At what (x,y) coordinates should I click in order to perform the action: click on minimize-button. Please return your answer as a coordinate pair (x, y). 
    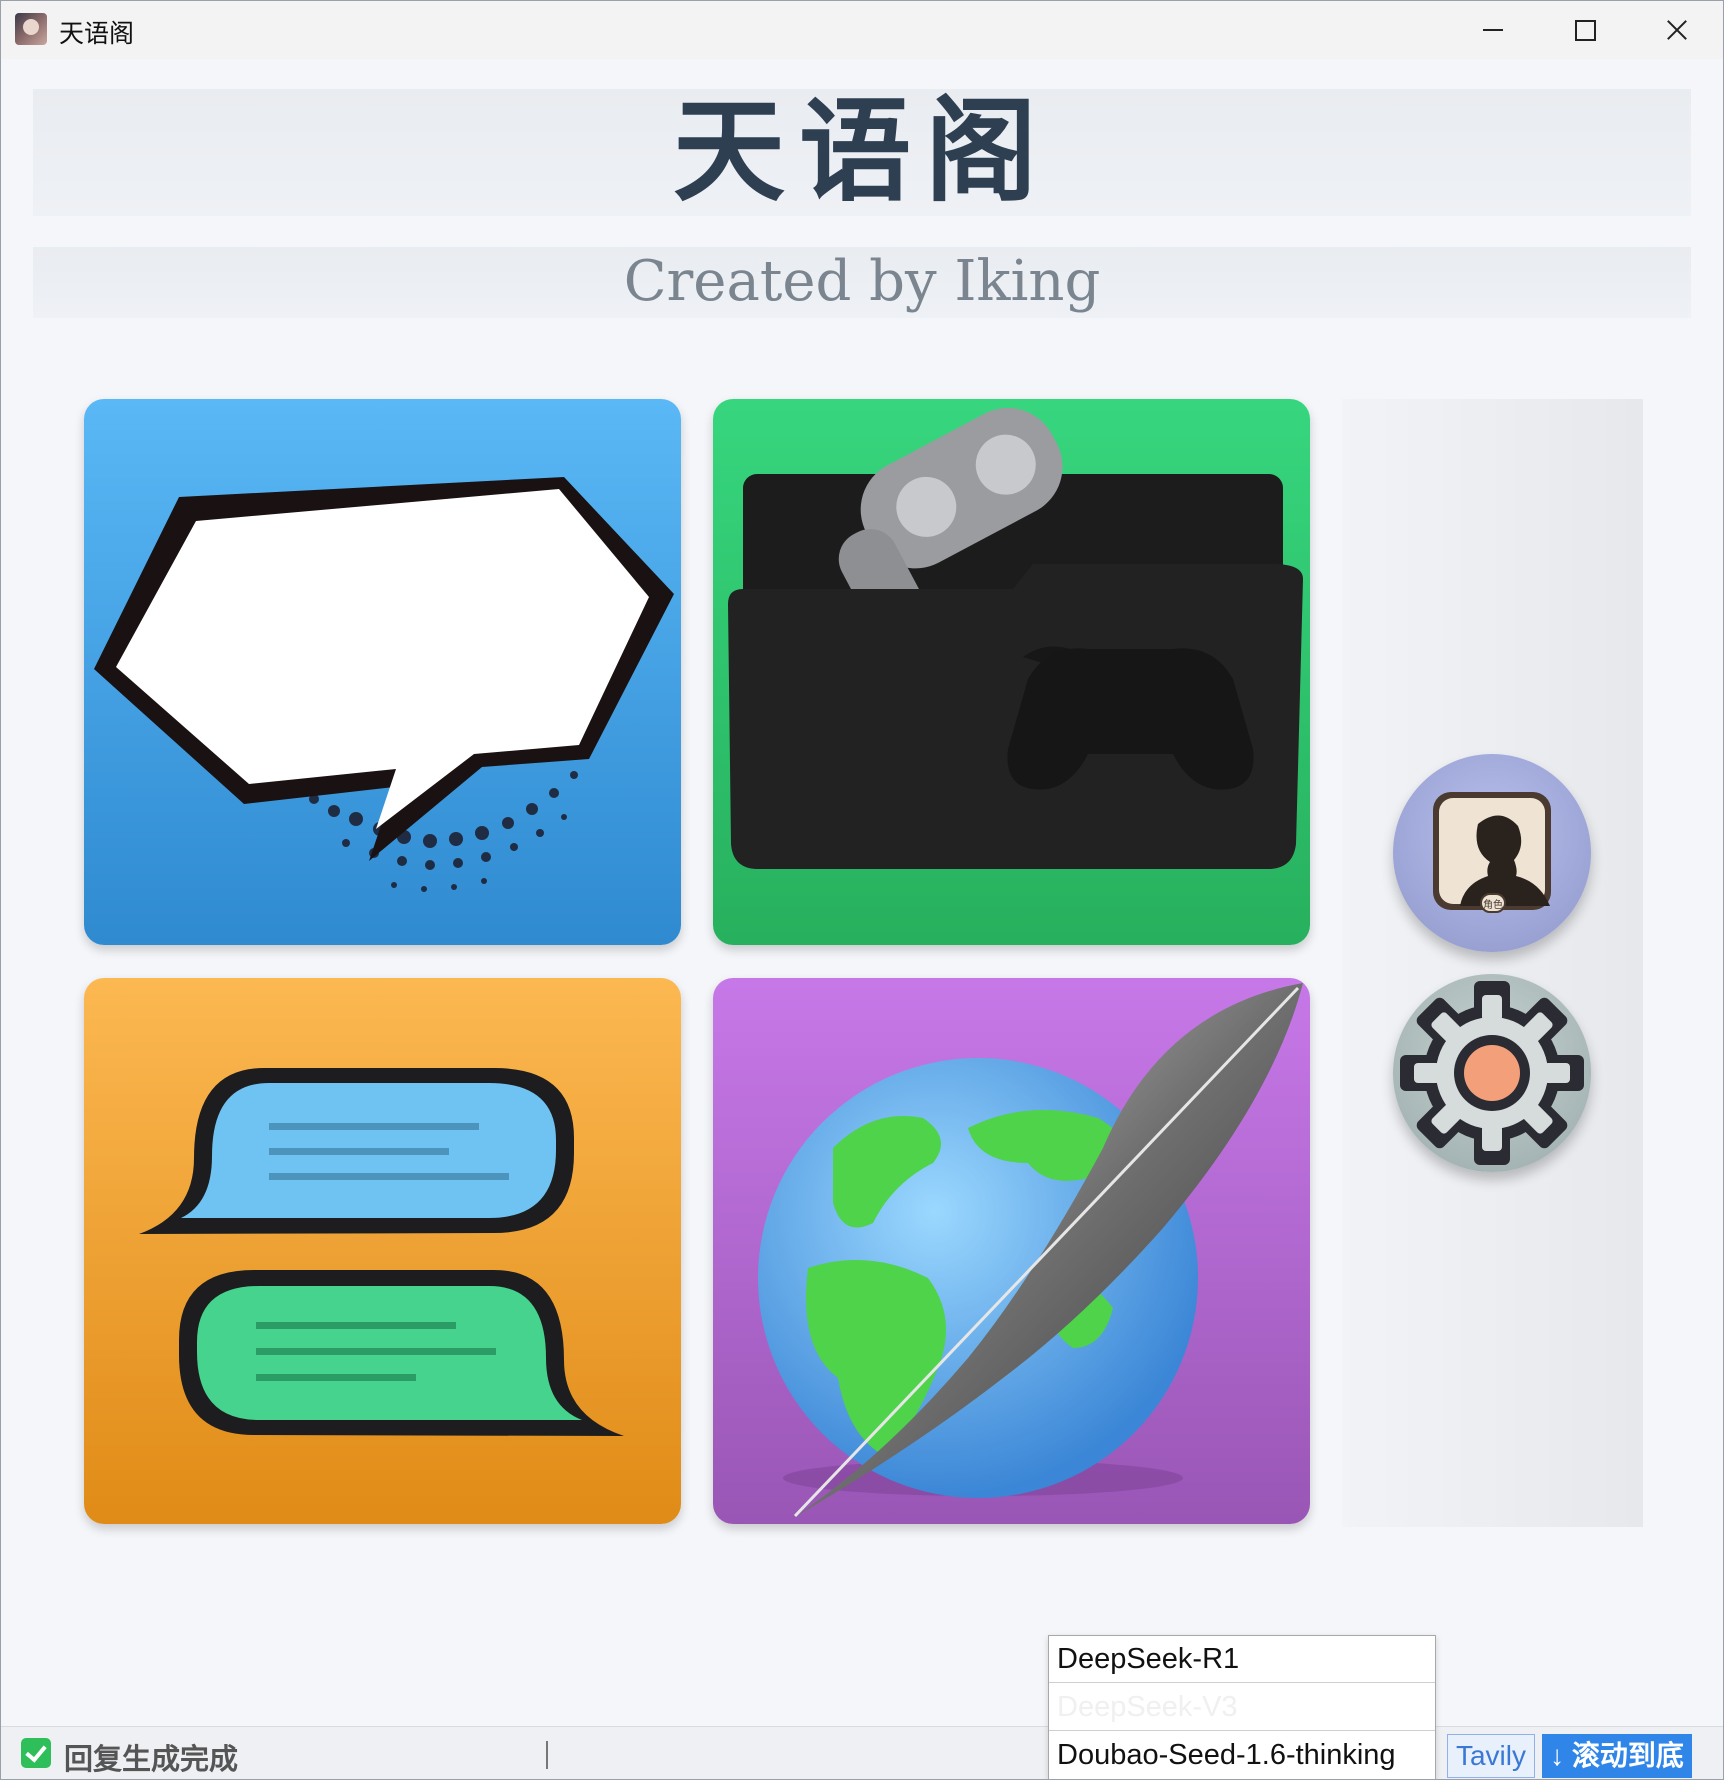
    Looking at the image, I should click on (1493, 30).